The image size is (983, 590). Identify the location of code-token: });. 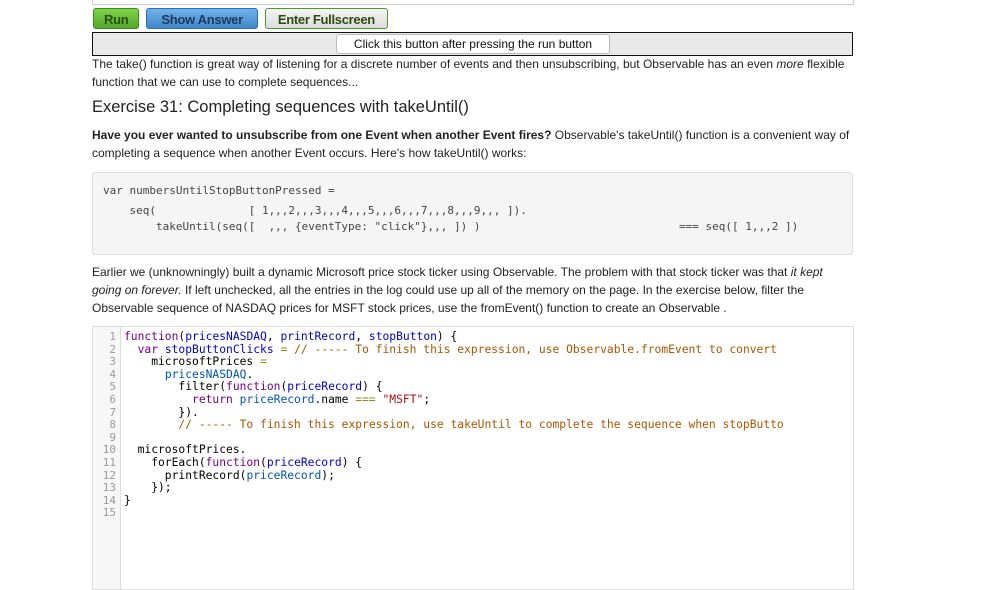
(148, 488).